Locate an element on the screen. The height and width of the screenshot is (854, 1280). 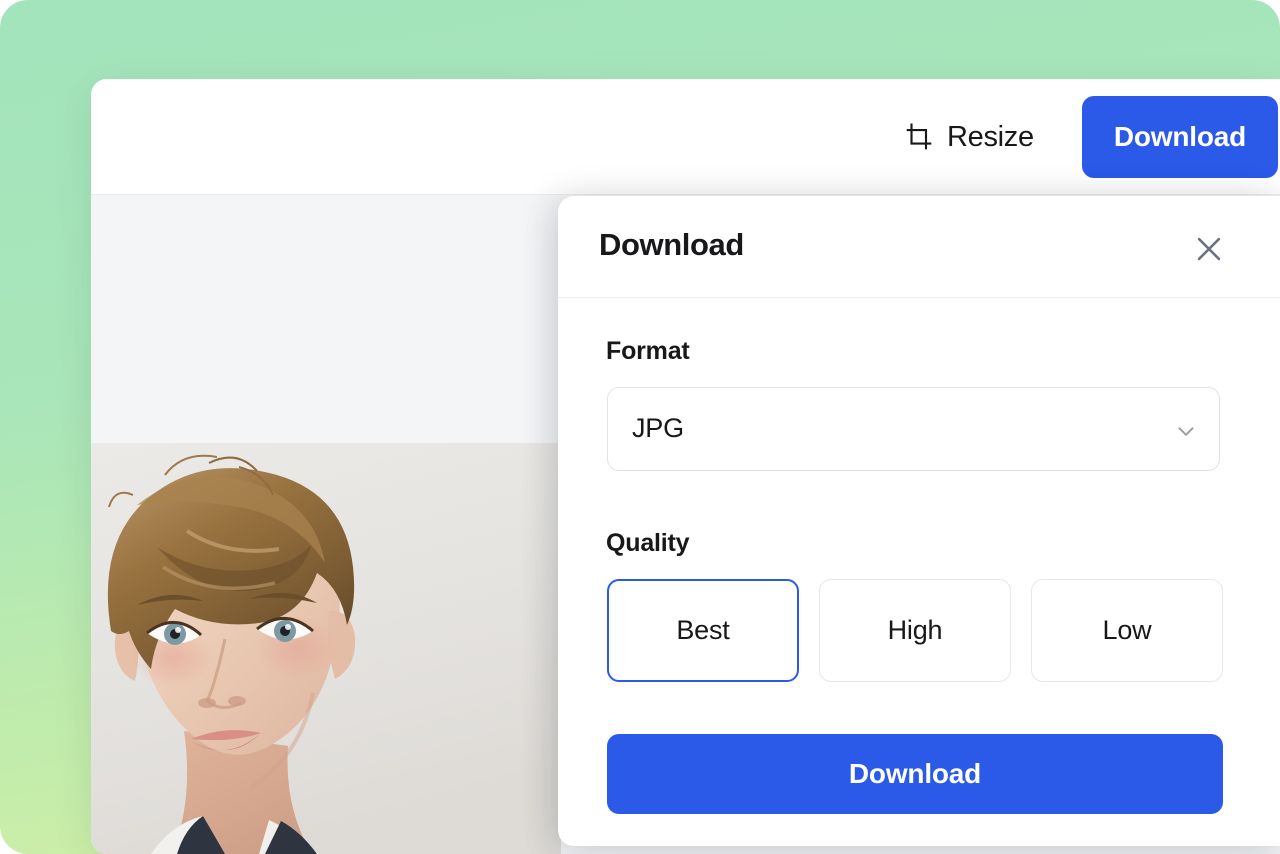
crop-icon is located at coordinates (919, 137).